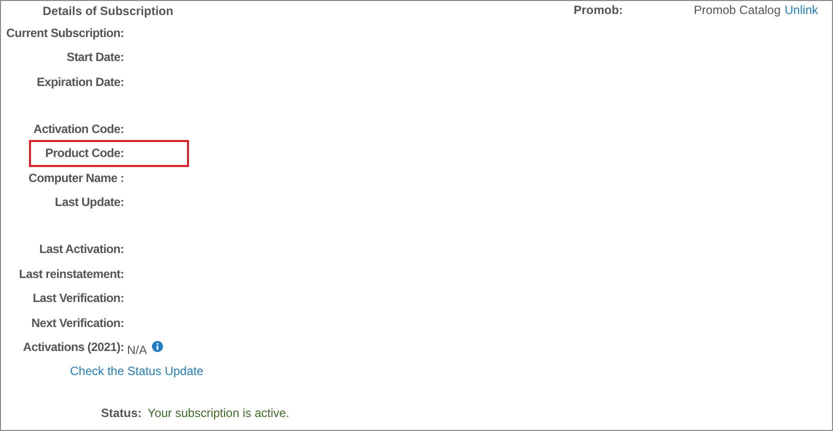  I want to click on field-label: Last Update:, so click(89, 202).